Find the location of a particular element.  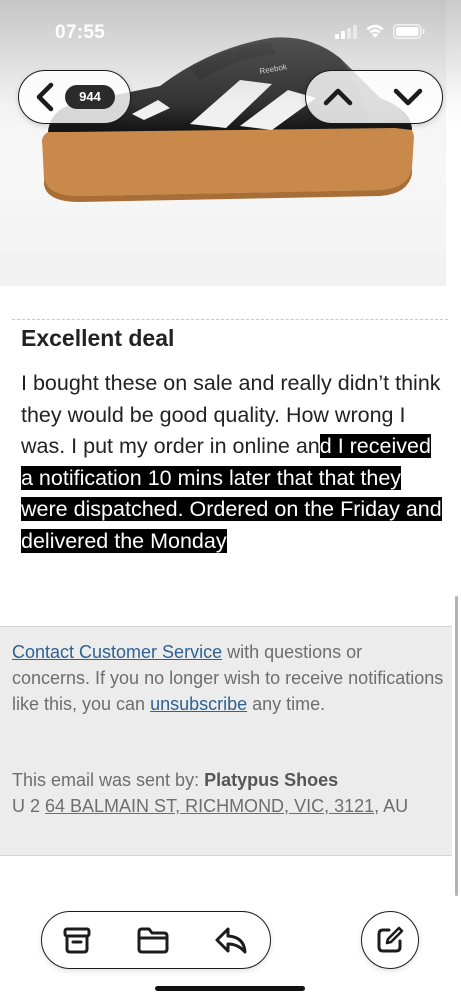

compose-icon is located at coordinates (390, 939).